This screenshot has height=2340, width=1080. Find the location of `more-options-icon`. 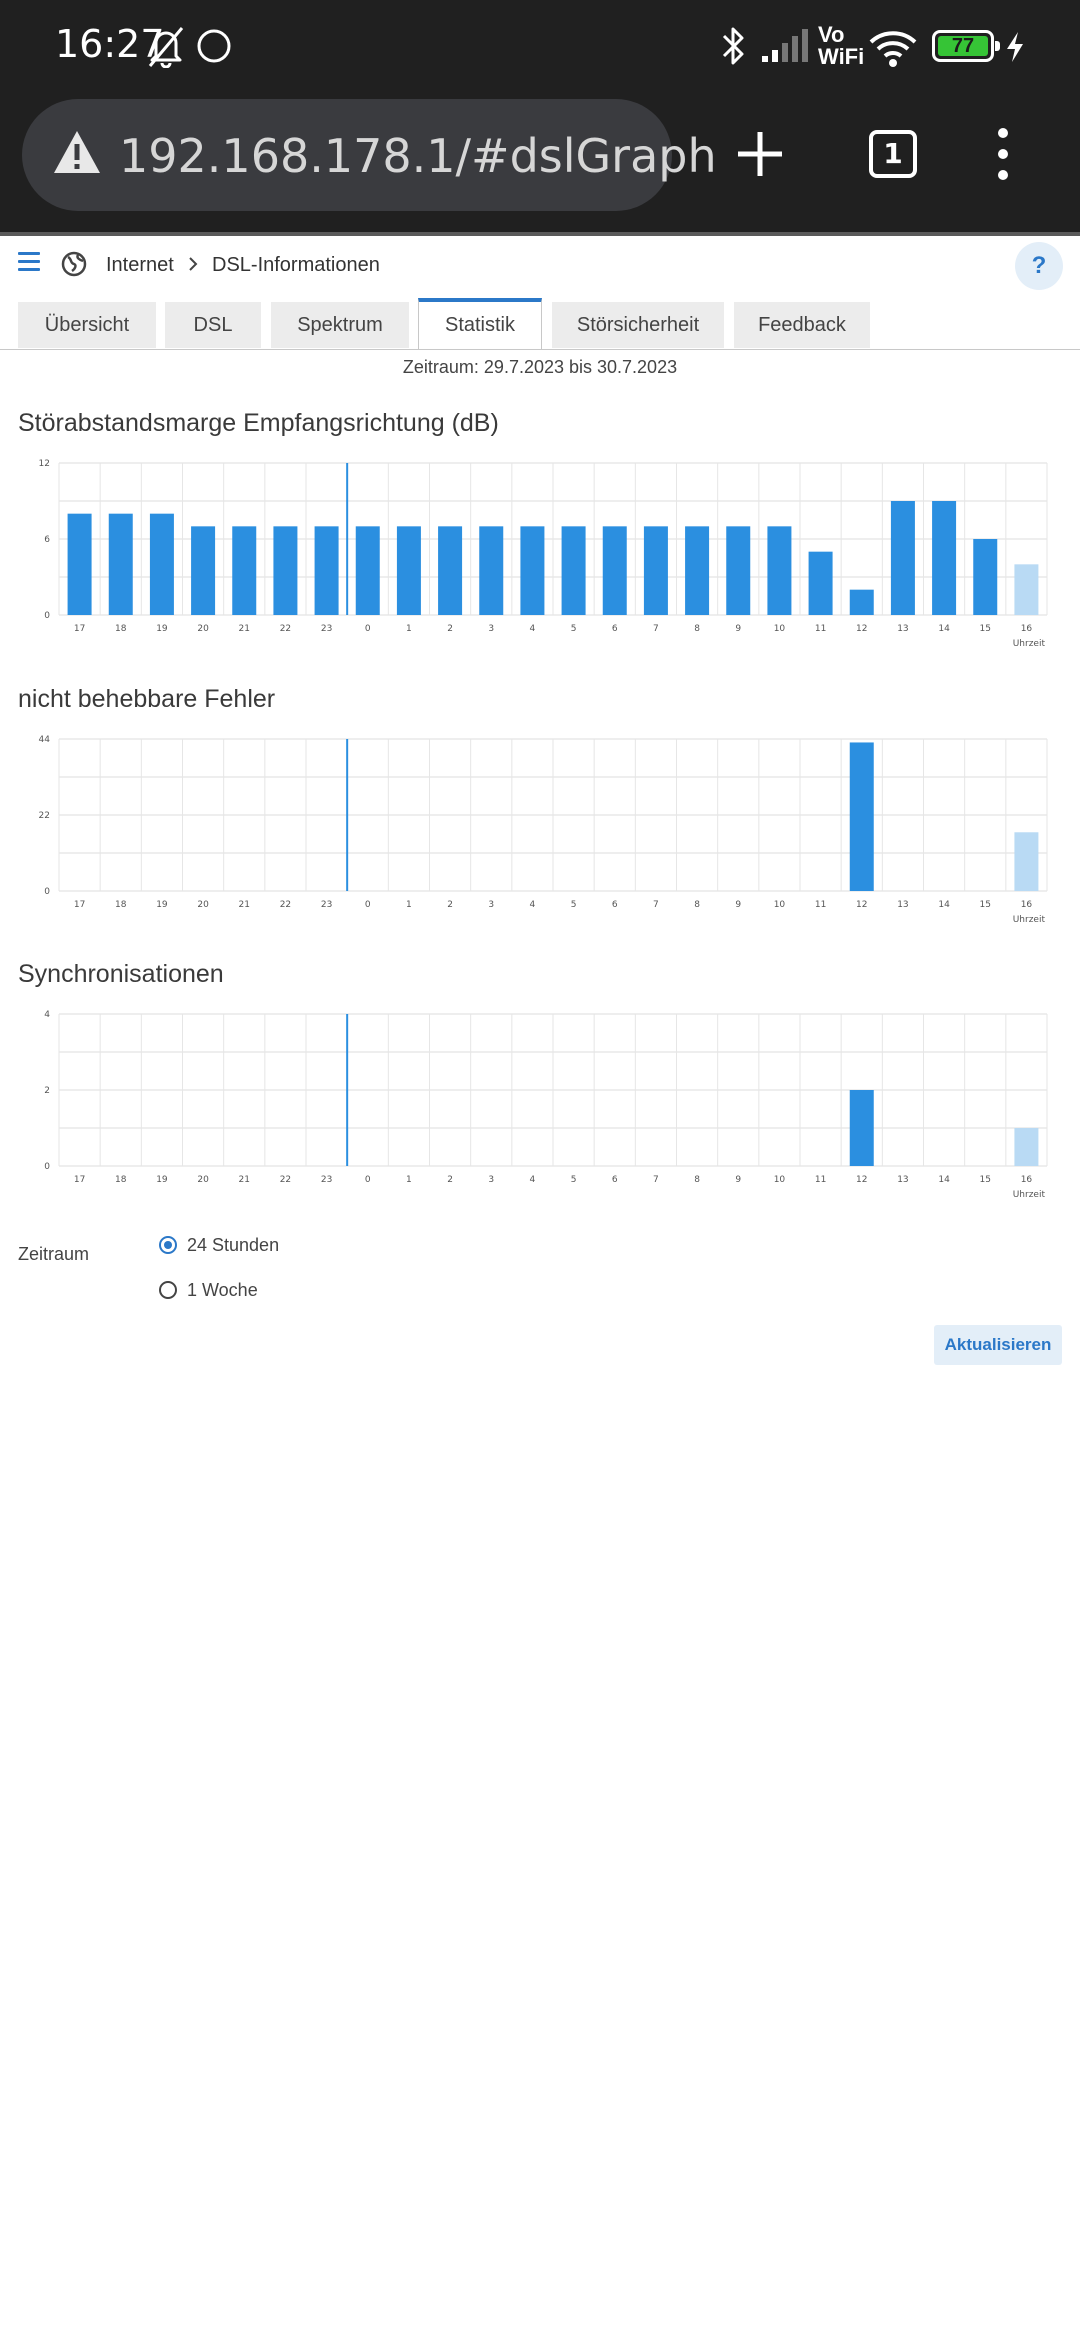

more-options-icon is located at coordinates (1003, 154).